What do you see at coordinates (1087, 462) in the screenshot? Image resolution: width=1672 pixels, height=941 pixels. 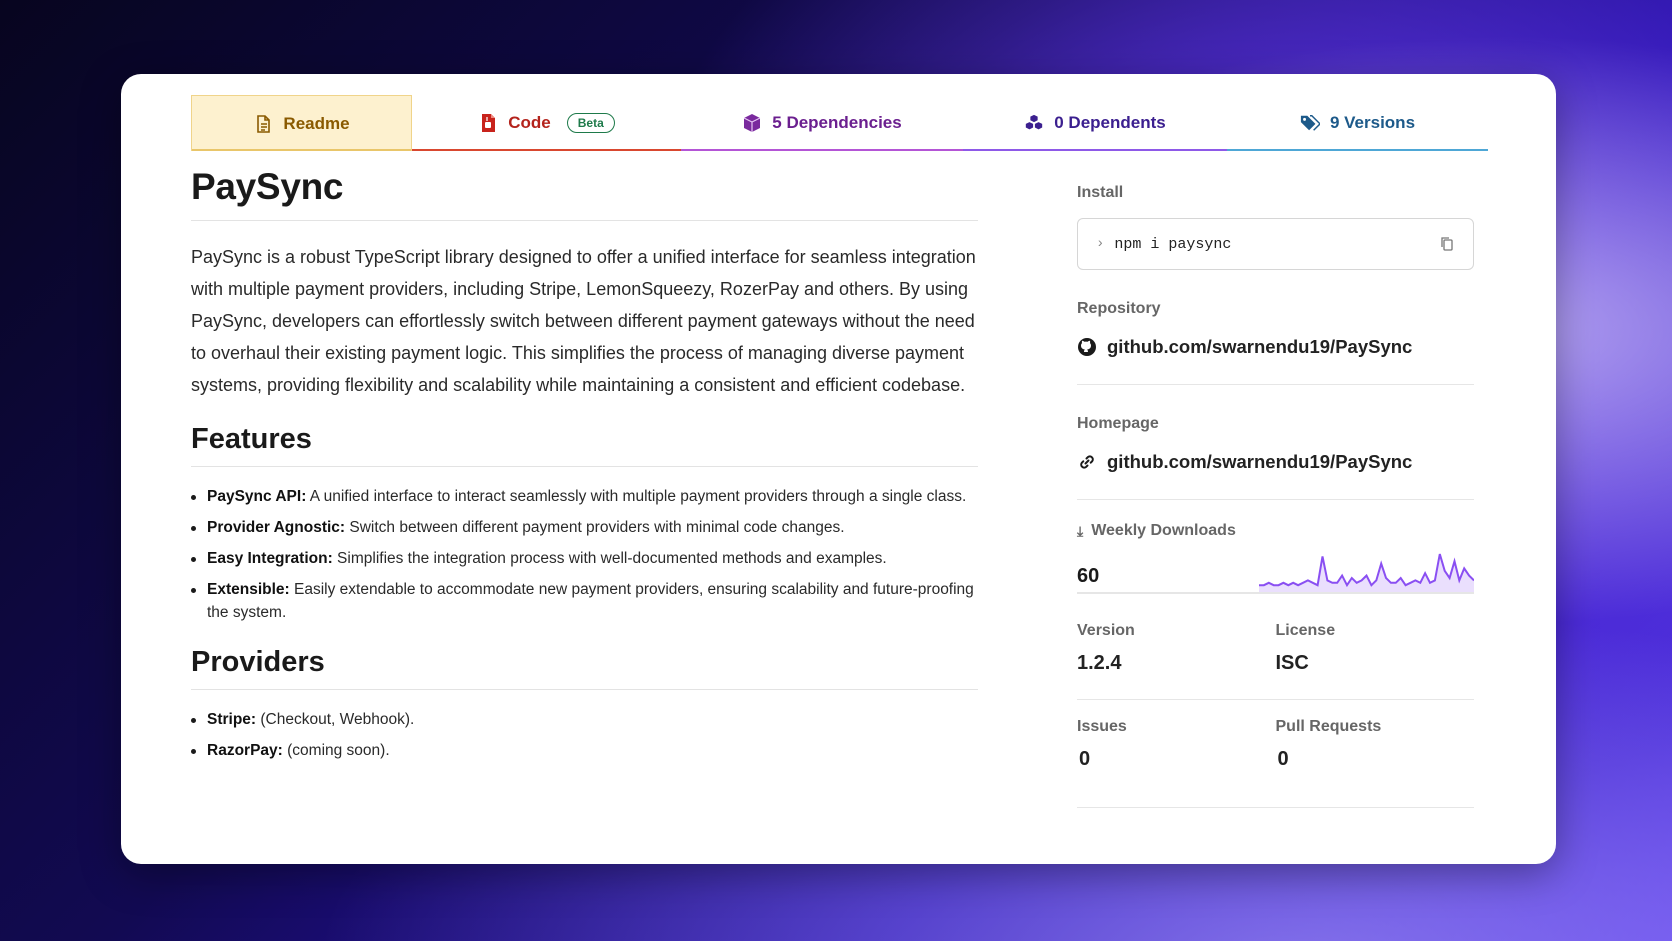 I see `link-icon` at bounding box center [1087, 462].